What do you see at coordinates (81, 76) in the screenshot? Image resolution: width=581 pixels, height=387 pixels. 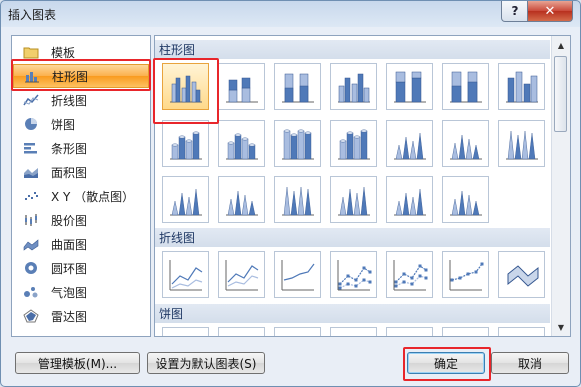 I see `category-item: 柱形图` at bounding box center [81, 76].